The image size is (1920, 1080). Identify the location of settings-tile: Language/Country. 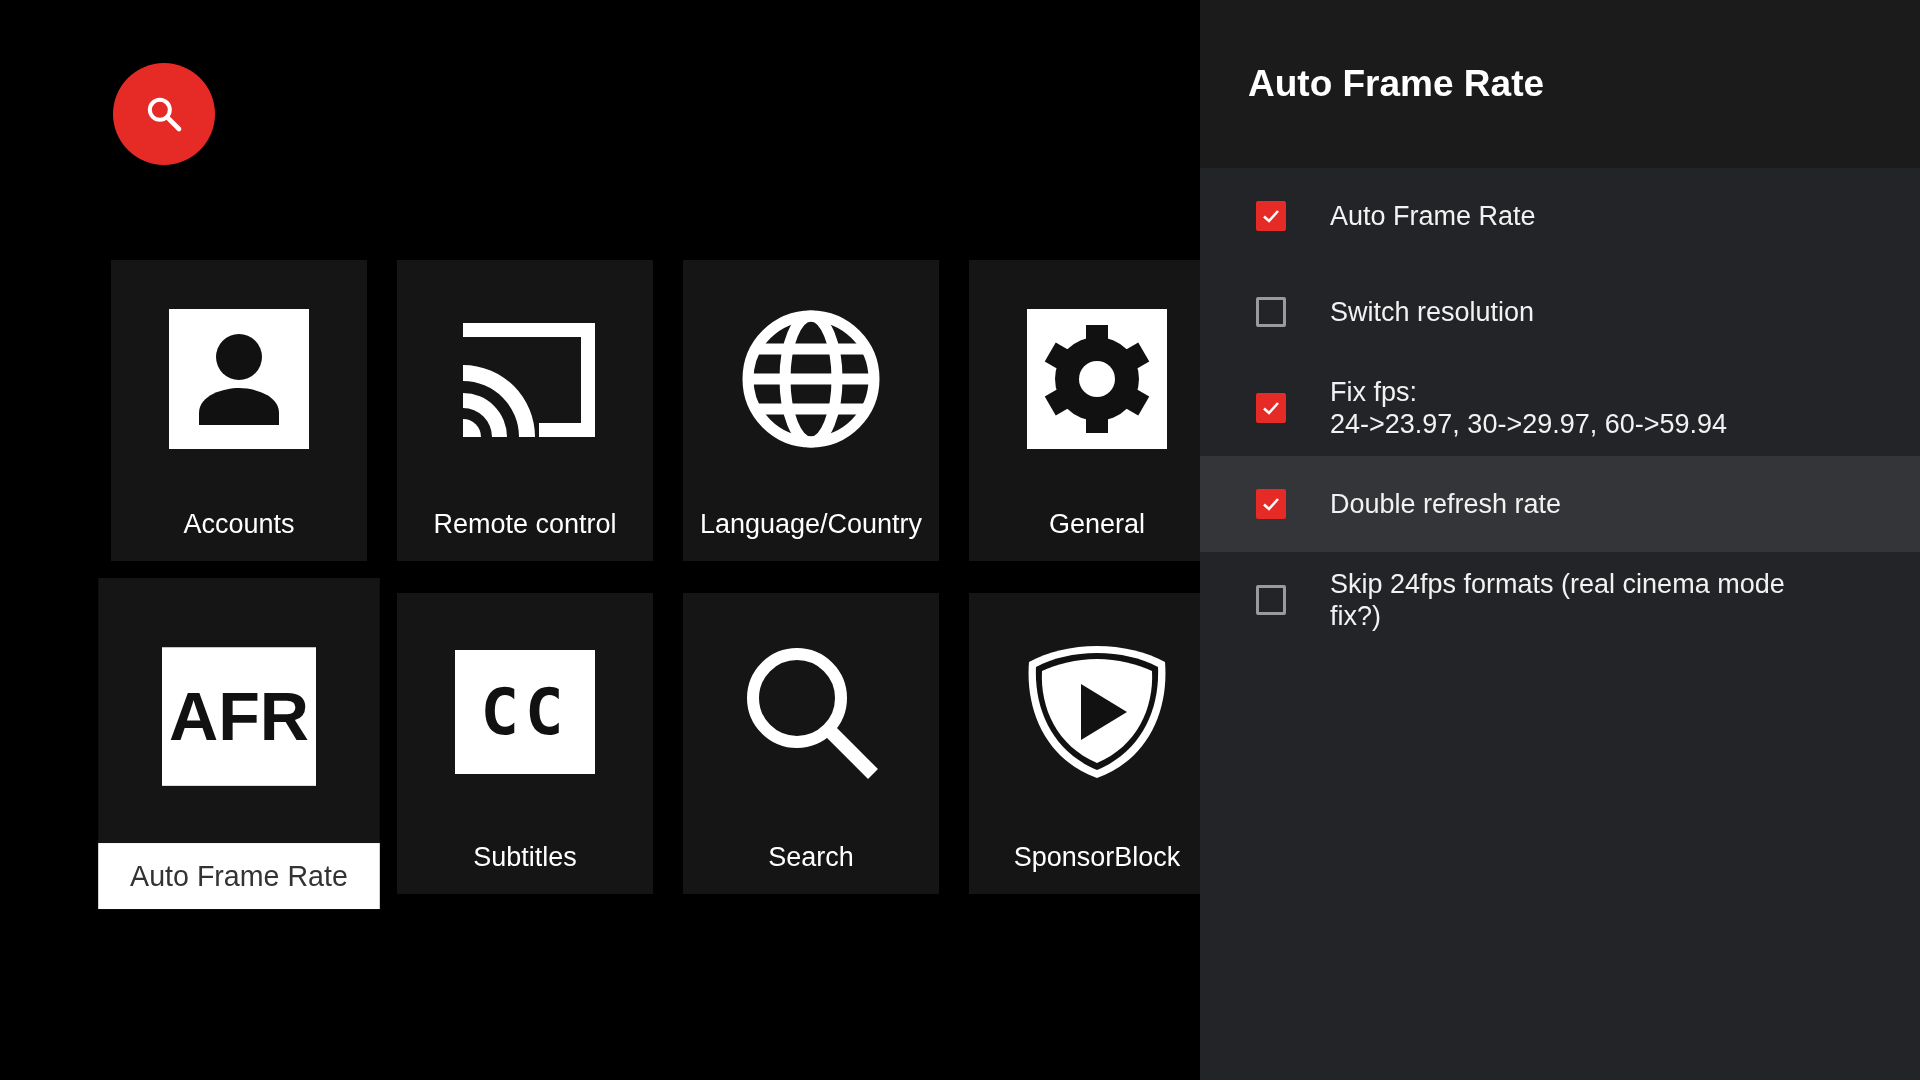
(811, 410).